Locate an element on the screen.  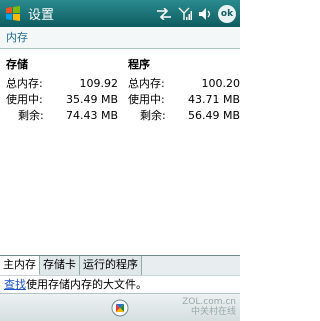
section-header: 内存 is located at coordinates (120, 38).